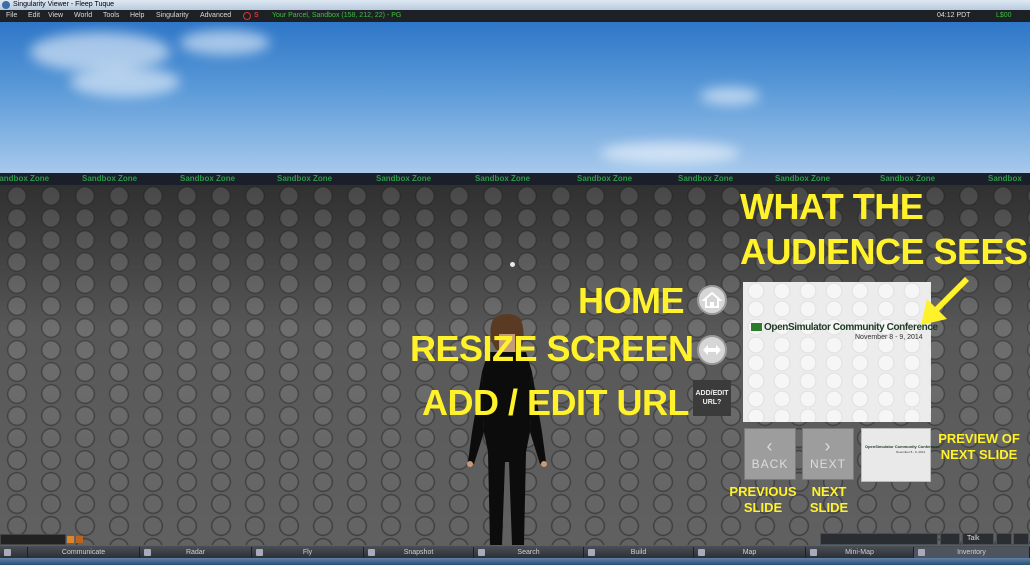 The height and width of the screenshot is (565, 1030). I want to click on menu-help: Help, so click(137, 16).